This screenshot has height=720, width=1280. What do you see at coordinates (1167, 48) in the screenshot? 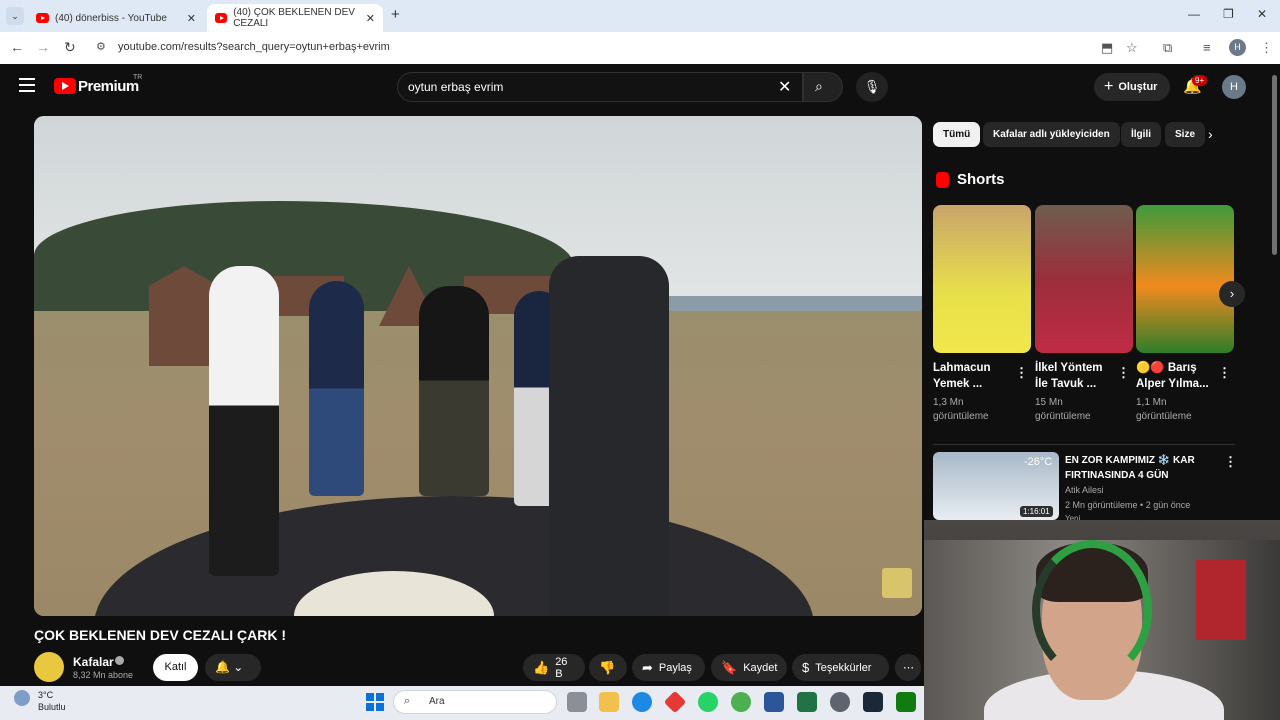
I see `extensions-icon: ⧉` at bounding box center [1167, 48].